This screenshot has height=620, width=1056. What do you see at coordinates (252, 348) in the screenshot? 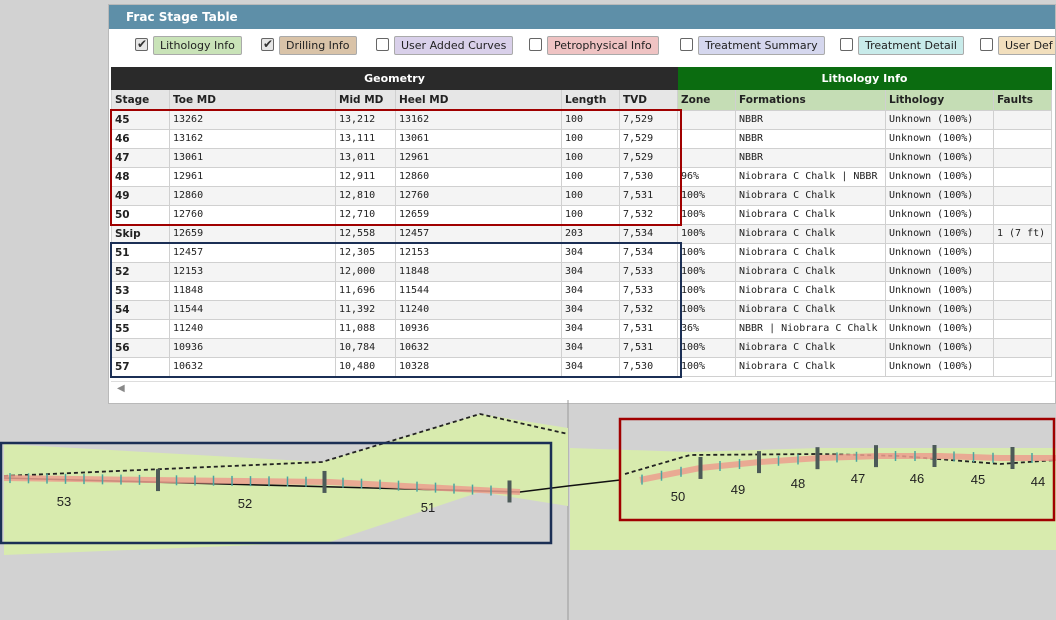
I see `table-cell: 10936` at bounding box center [252, 348].